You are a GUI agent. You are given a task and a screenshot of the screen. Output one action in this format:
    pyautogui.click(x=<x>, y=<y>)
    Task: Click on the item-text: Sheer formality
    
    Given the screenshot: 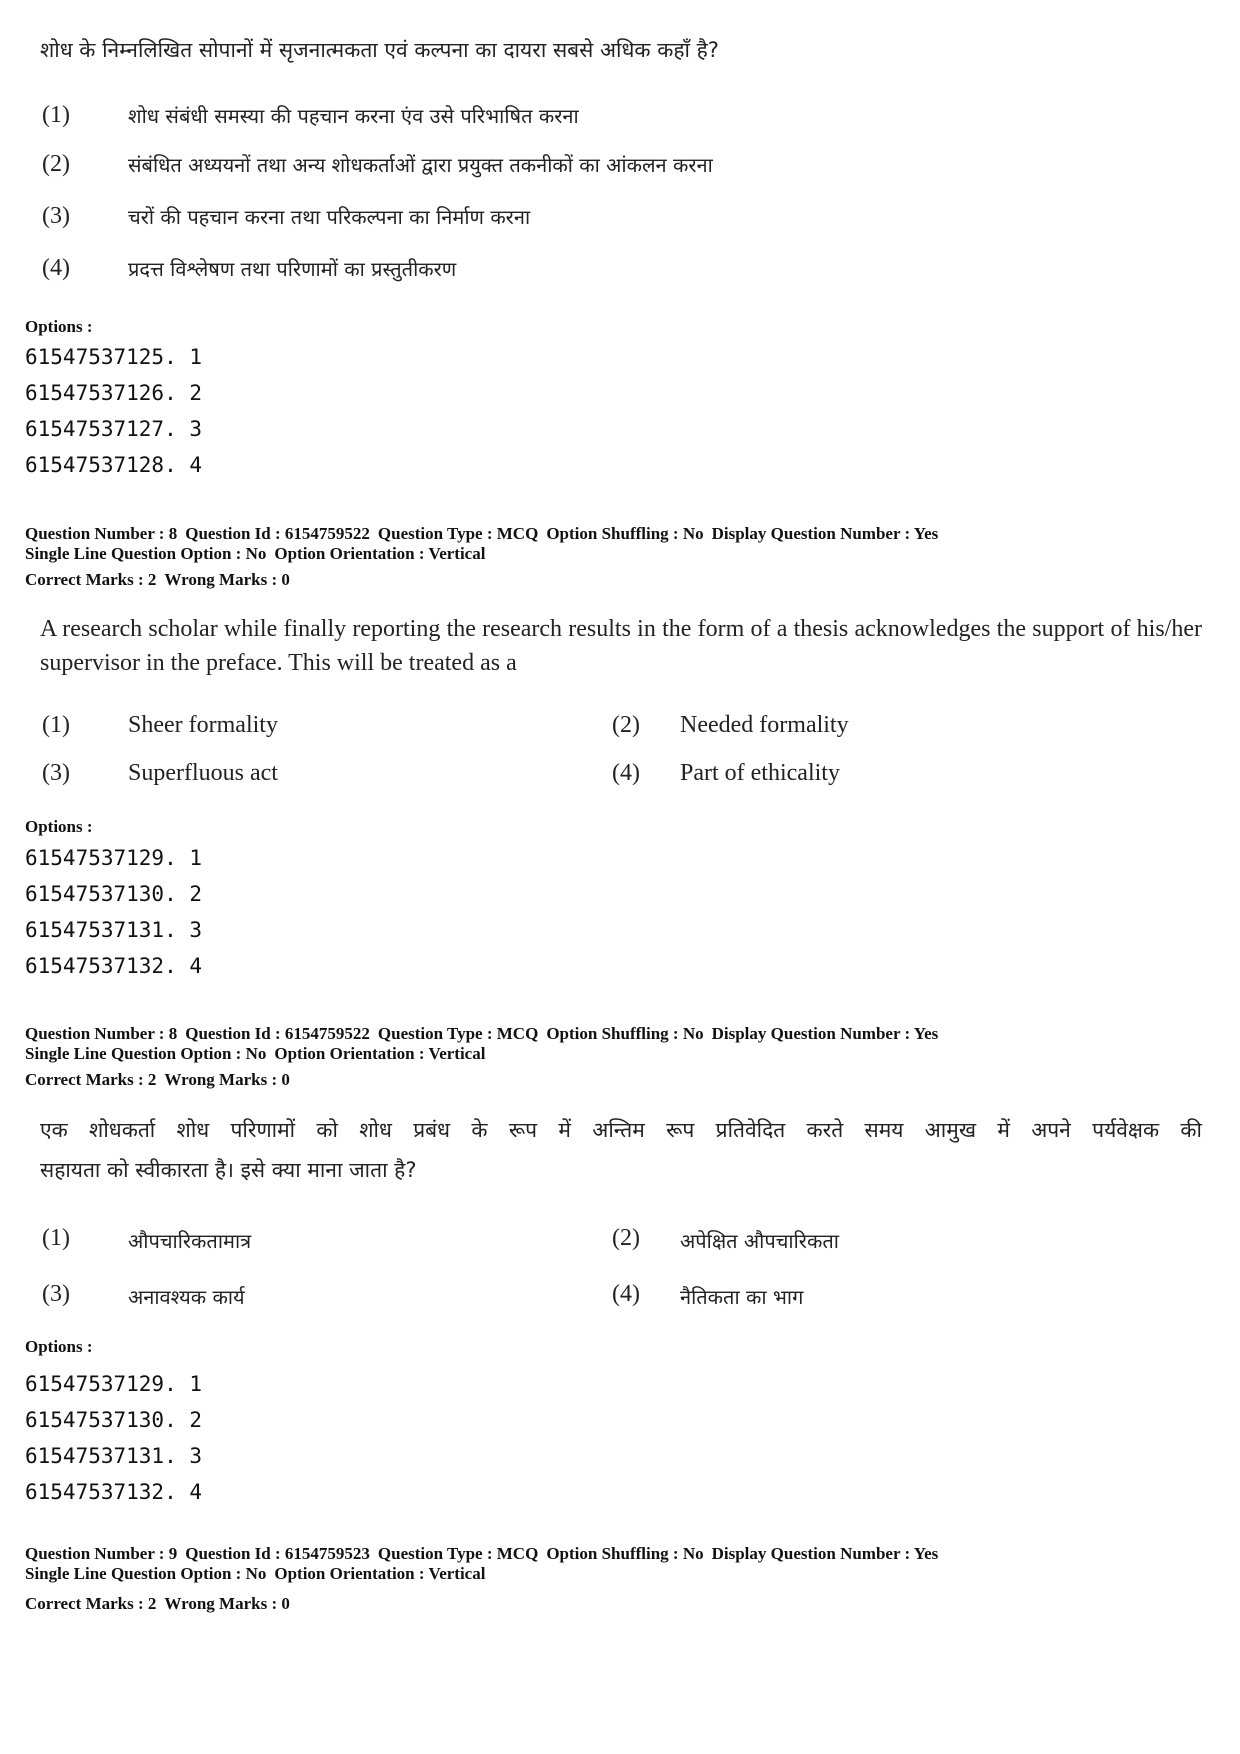 What is the action you would take?
    pyautogui.click(x=203, y=725)
    